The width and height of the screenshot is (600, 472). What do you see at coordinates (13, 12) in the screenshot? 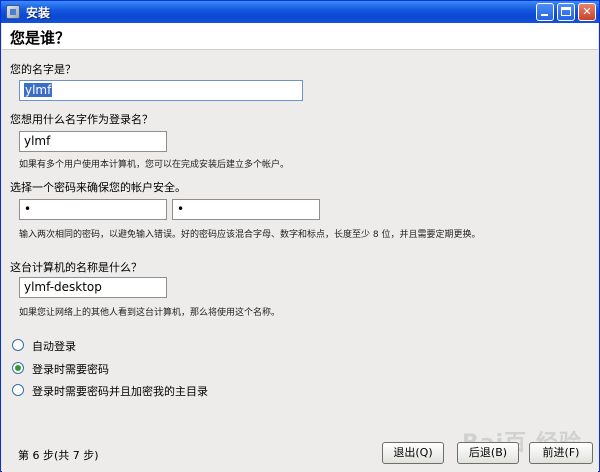
I see `app-icon` at bounding box center [13, 12].